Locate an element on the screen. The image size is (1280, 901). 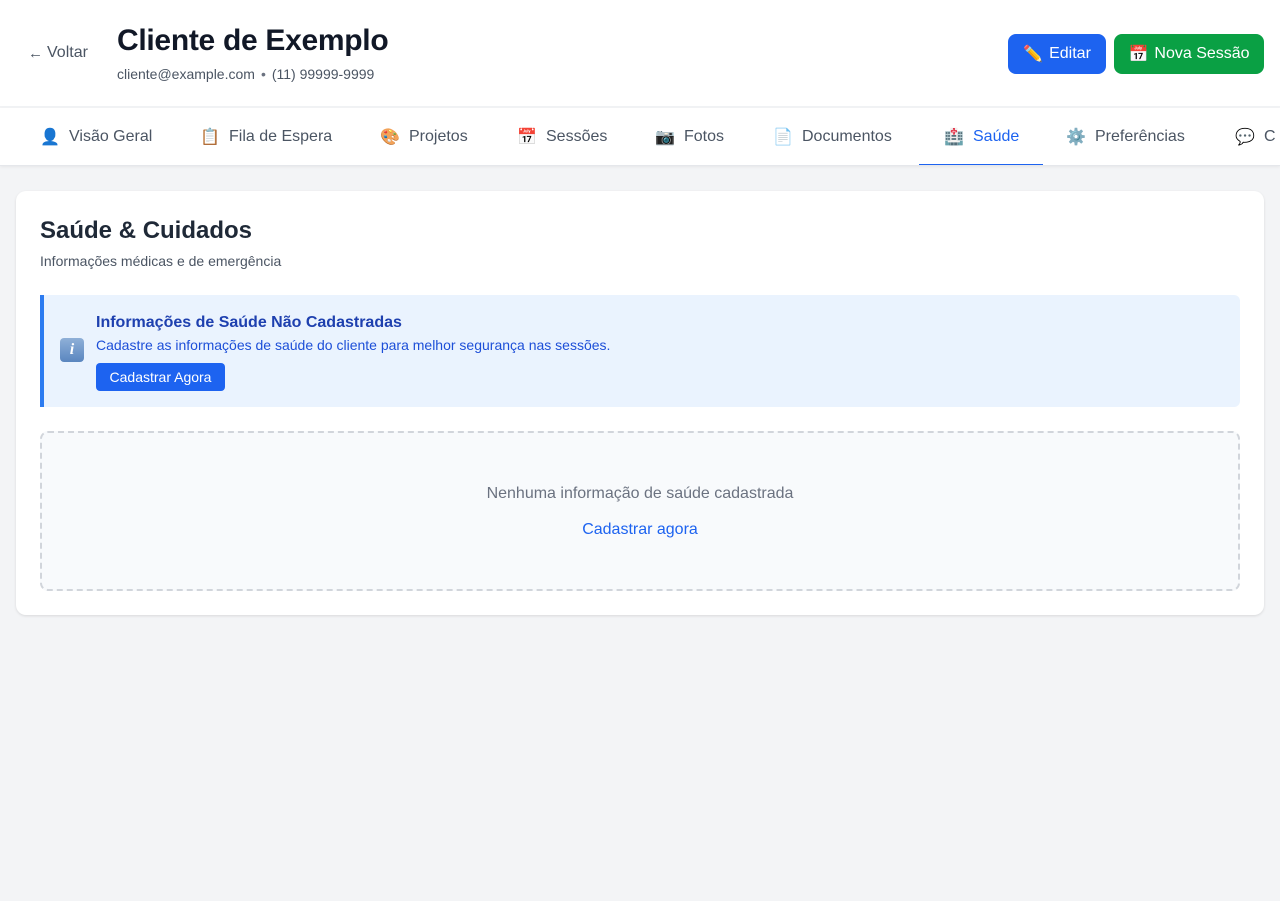
register-now-link: Cadastrar agora is located at coordinates (640, 530).